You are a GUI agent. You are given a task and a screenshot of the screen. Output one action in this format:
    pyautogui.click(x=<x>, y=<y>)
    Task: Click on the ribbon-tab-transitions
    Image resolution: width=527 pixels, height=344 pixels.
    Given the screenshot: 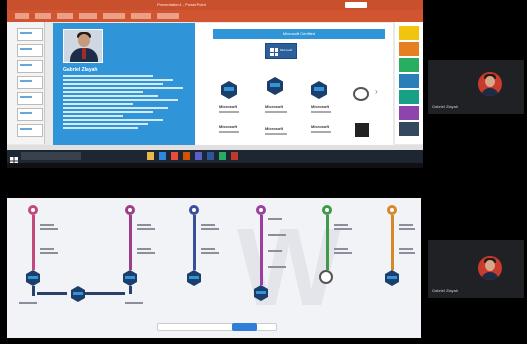 What is the action you would take?
    pyautogui.click(x=114, y=16)
    